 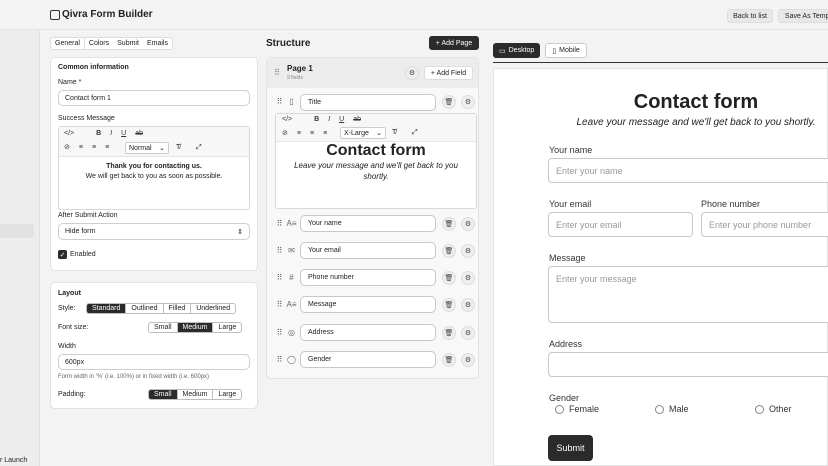 What do you see at coordinates (570, 204) in the screenshot?
I see `email-label: Your email` at bounding box center [570, 204].